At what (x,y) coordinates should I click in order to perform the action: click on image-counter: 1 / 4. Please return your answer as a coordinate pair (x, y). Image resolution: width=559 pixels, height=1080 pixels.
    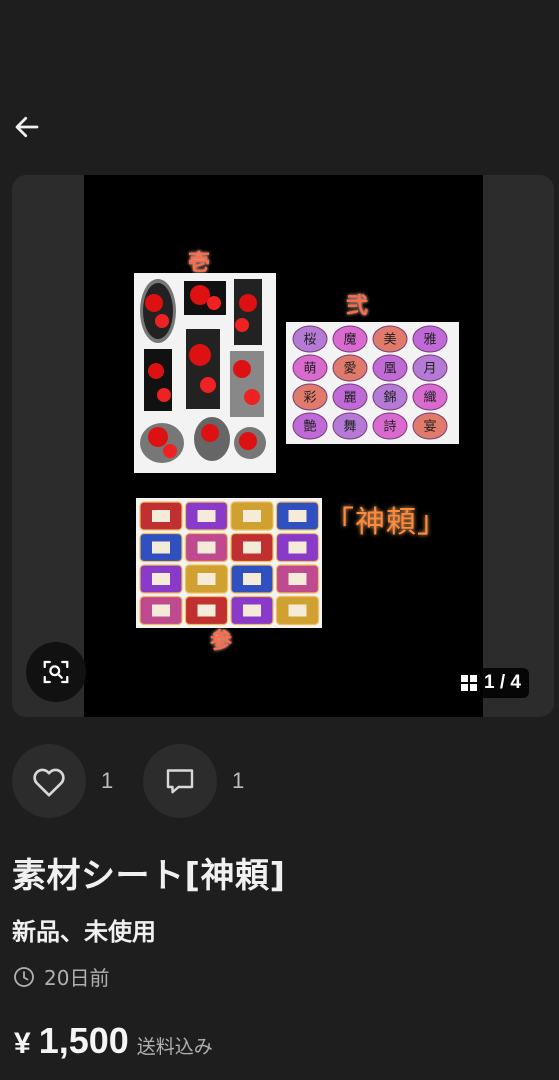
    Looking at the image, I should click on (490, 683).